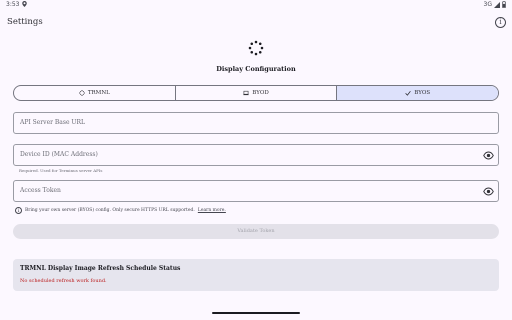 The height and width of the screenshot is (320, 512). What do you see at coordinates (246, 93) in the screenshot?
I see `laptop-icon` at bounding box center [246, 93].